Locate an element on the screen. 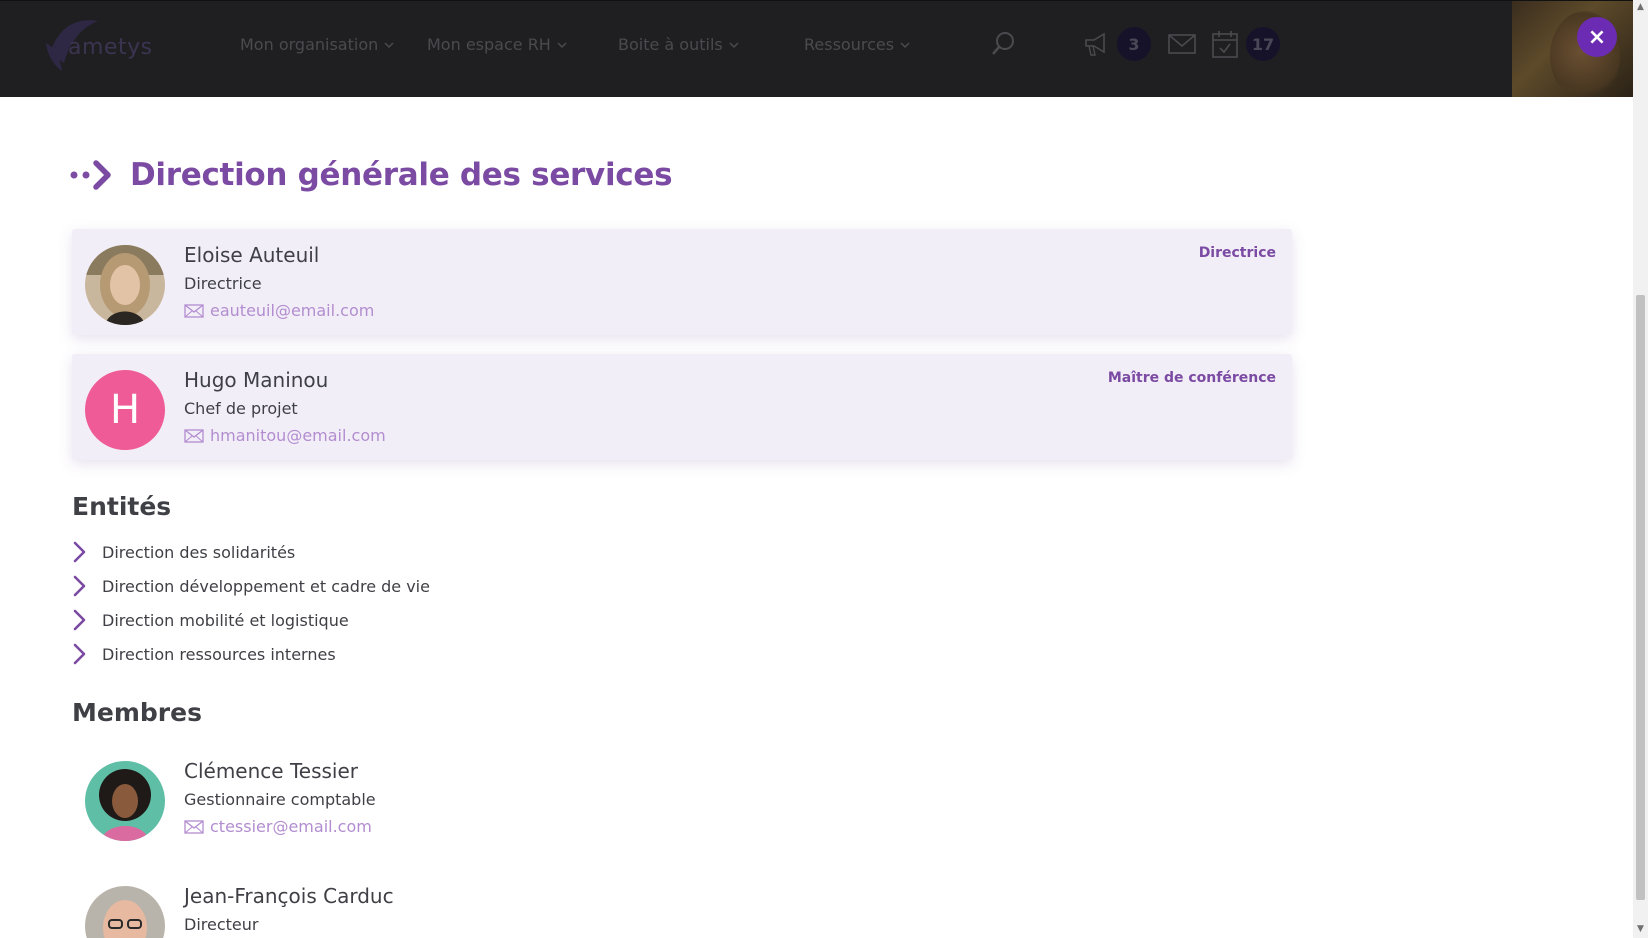  portrait-photo-eloise is located at coordinates (125, 285).